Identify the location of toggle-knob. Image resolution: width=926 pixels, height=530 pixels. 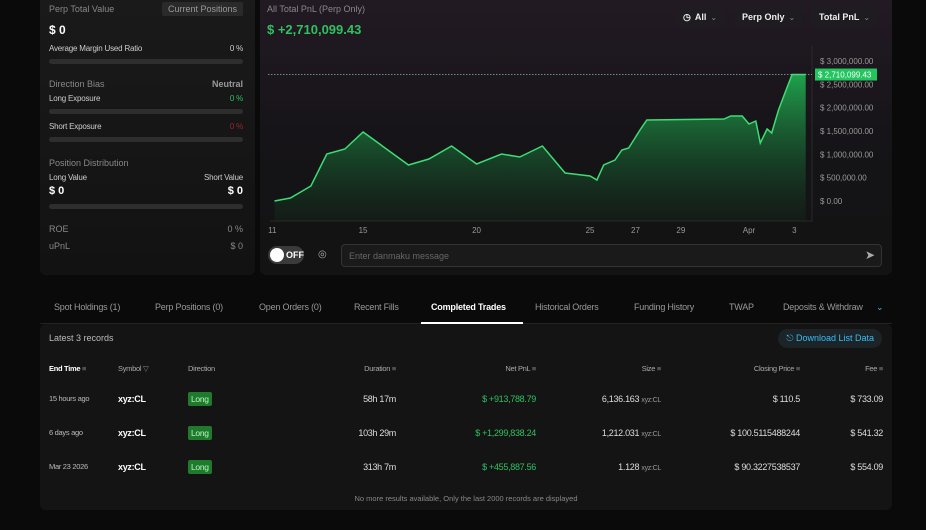
(277, 255).